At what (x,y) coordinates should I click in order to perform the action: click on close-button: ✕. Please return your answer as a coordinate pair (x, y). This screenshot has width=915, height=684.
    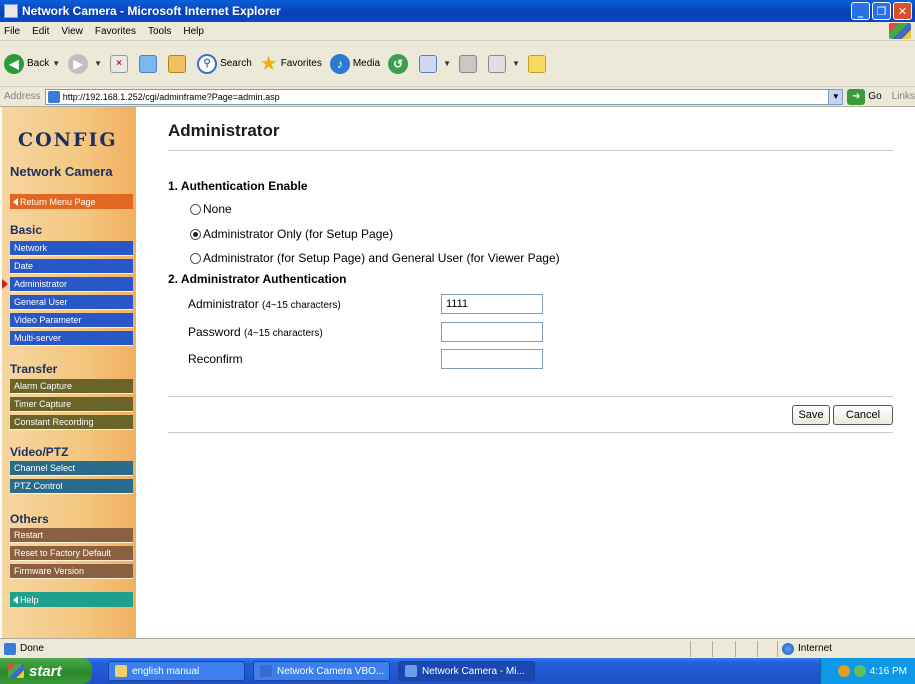
    Looking at the image, I should click on (902, 11).